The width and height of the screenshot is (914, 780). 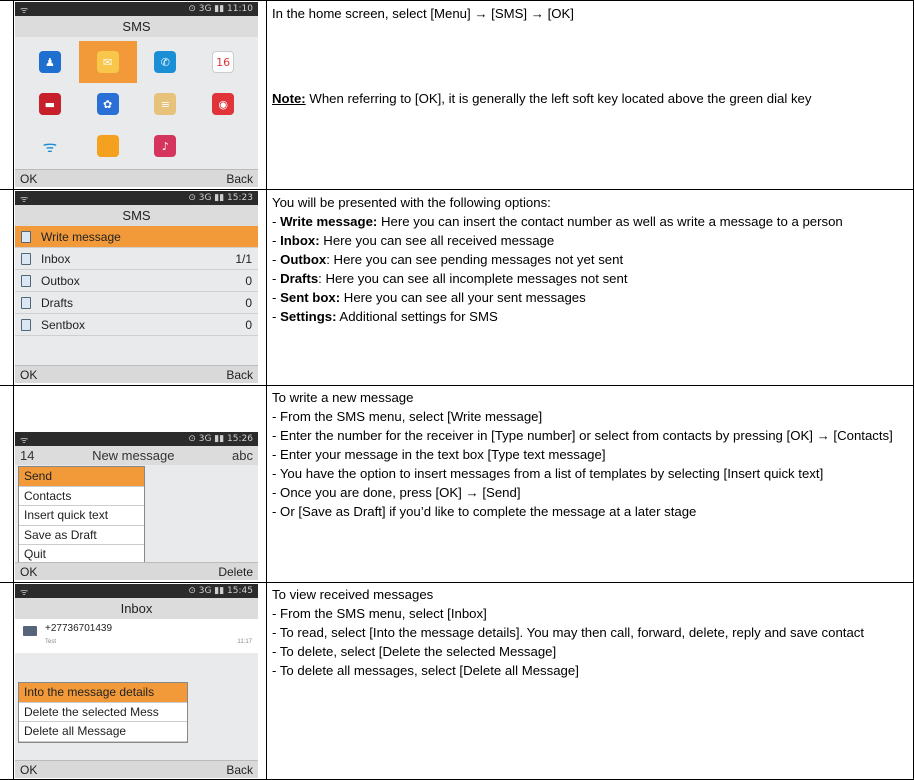 I want to click on sms-list-item: Write message, so click(x=136, y=237).